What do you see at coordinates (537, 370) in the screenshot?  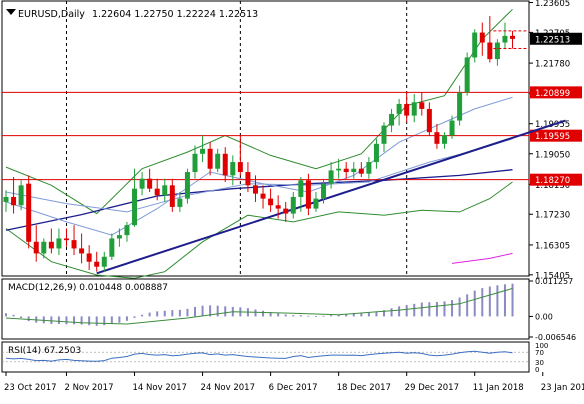 I see `rsi-tick-label: 0` at bounding box center [537, 370].